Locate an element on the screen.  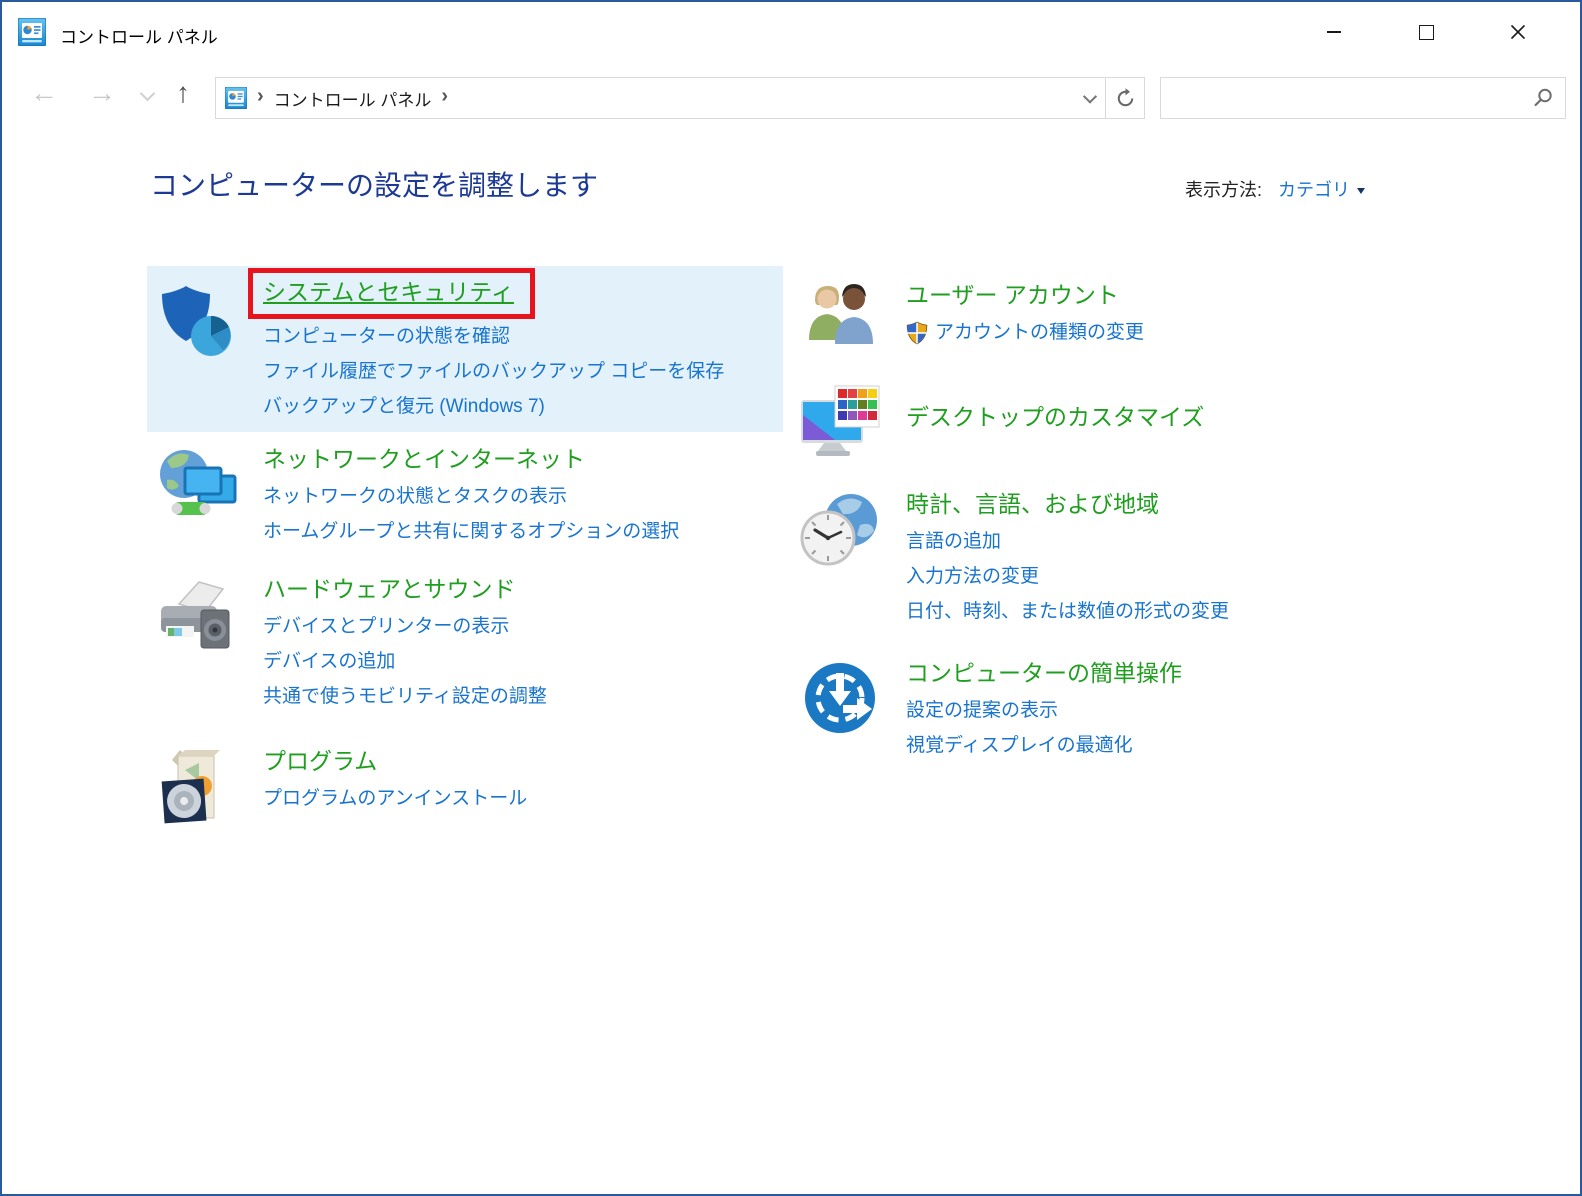
security-shield-pie-icon is located at coordinates (197, 322).